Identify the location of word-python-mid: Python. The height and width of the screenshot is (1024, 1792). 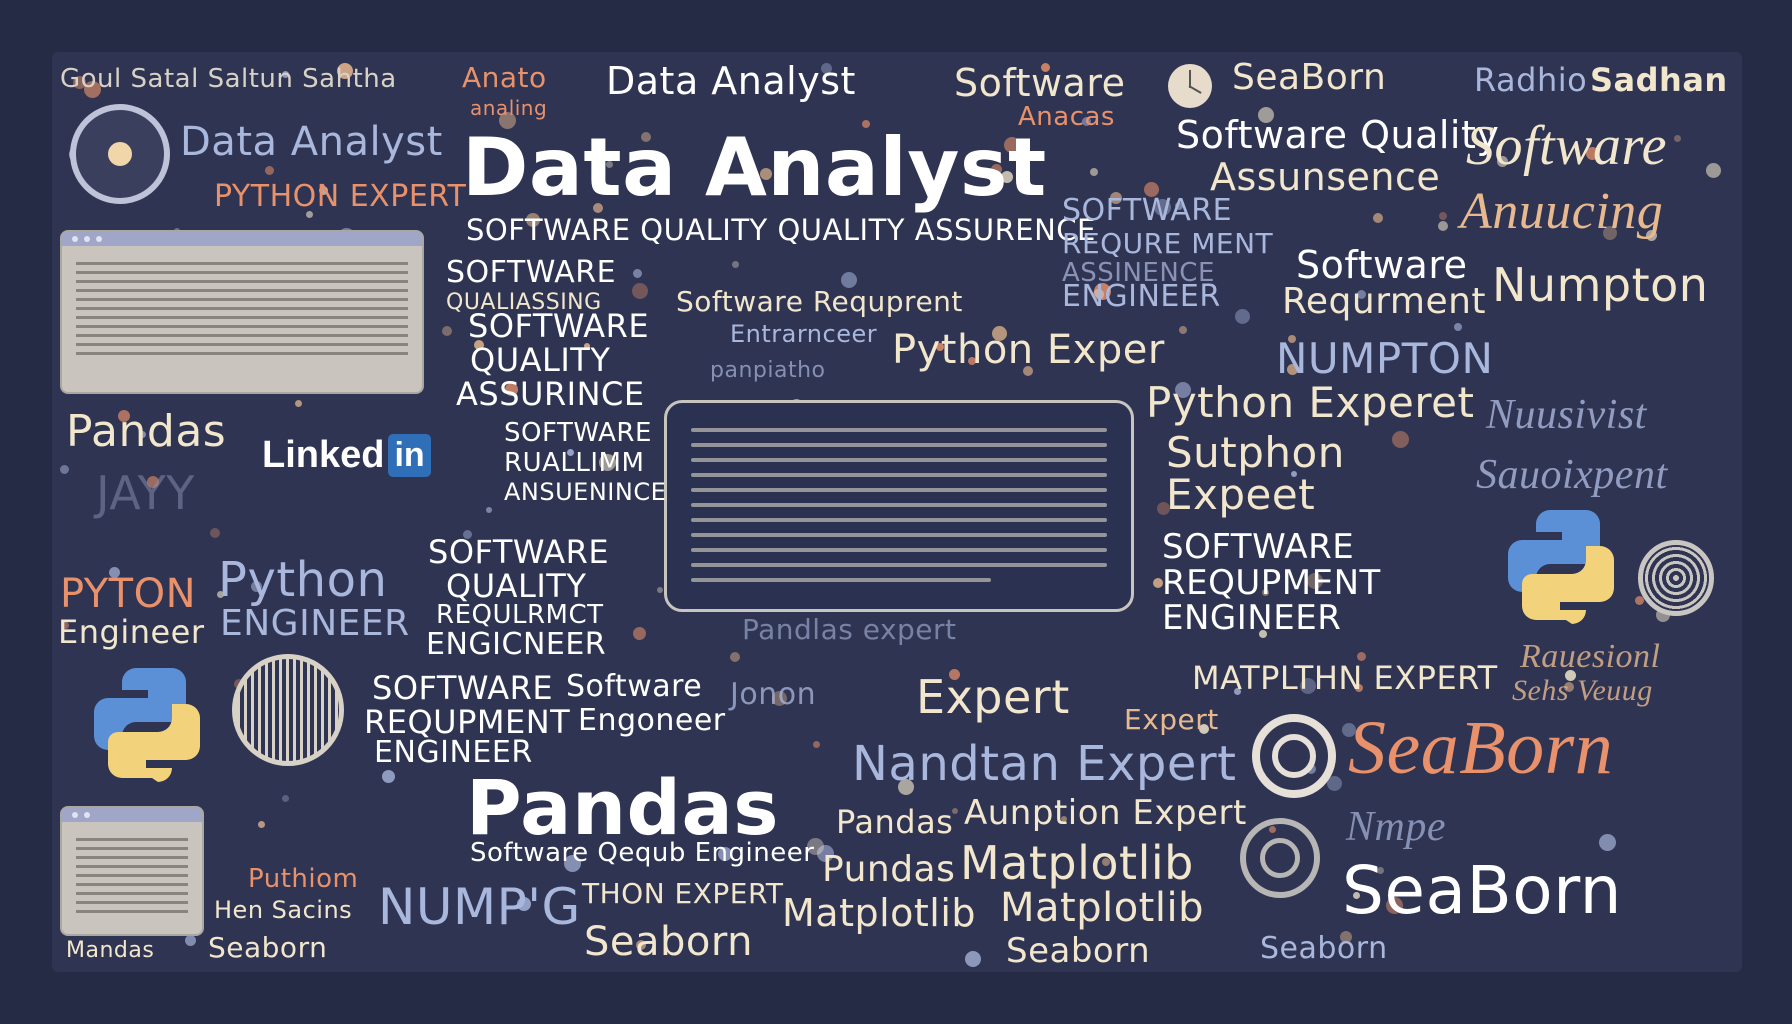
(303, 580).